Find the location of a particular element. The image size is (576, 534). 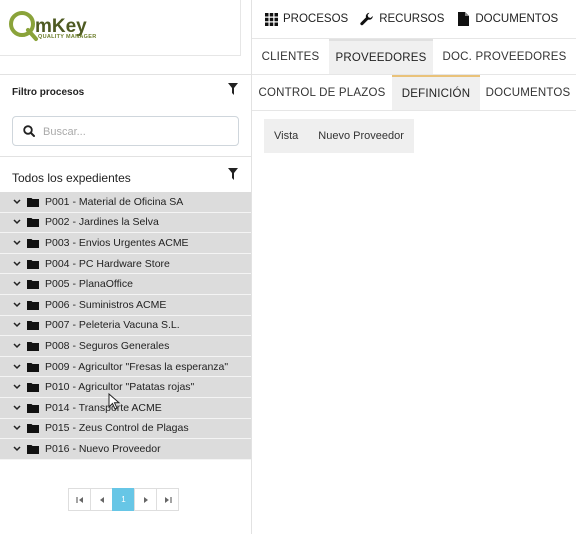

tree-item: P008 - Seguros Generales is located at coordinates (125, 346).